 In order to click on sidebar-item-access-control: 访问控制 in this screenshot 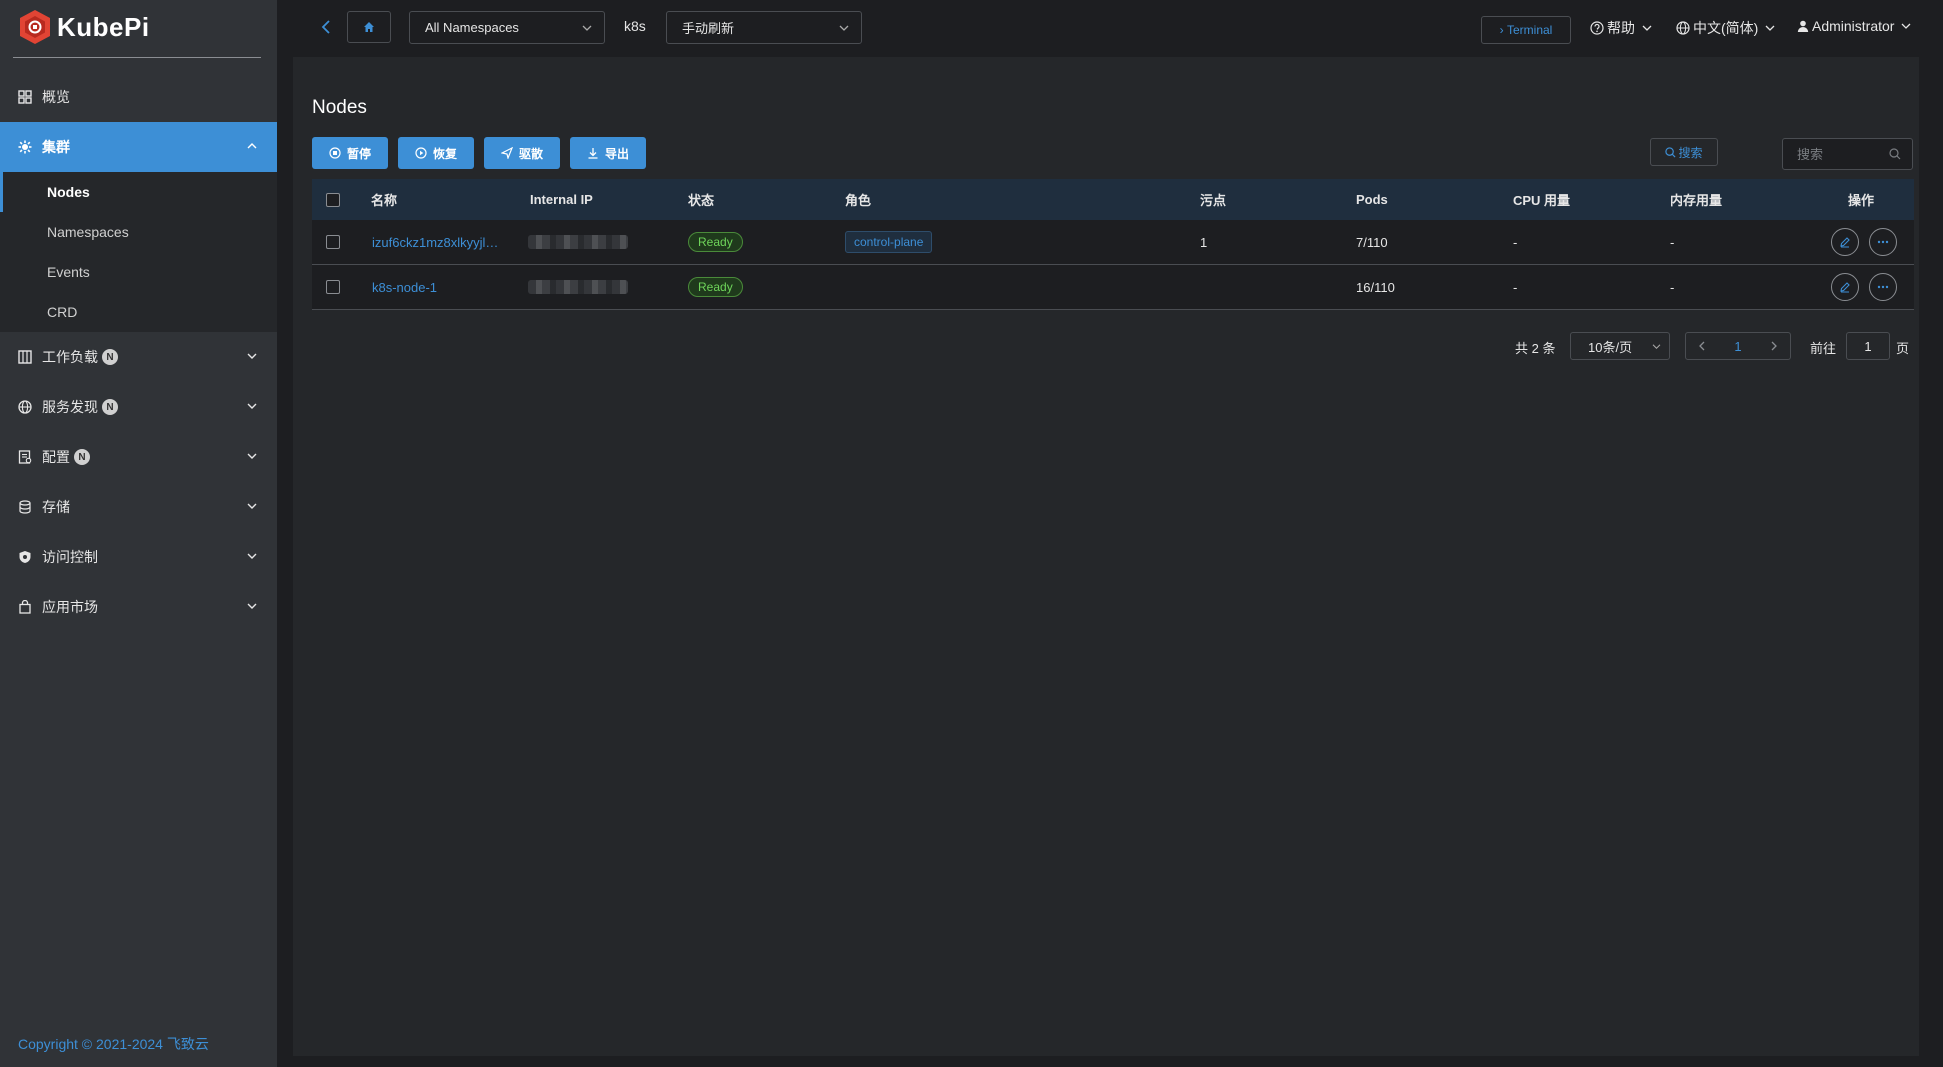, I will do `click(138, 557)`.